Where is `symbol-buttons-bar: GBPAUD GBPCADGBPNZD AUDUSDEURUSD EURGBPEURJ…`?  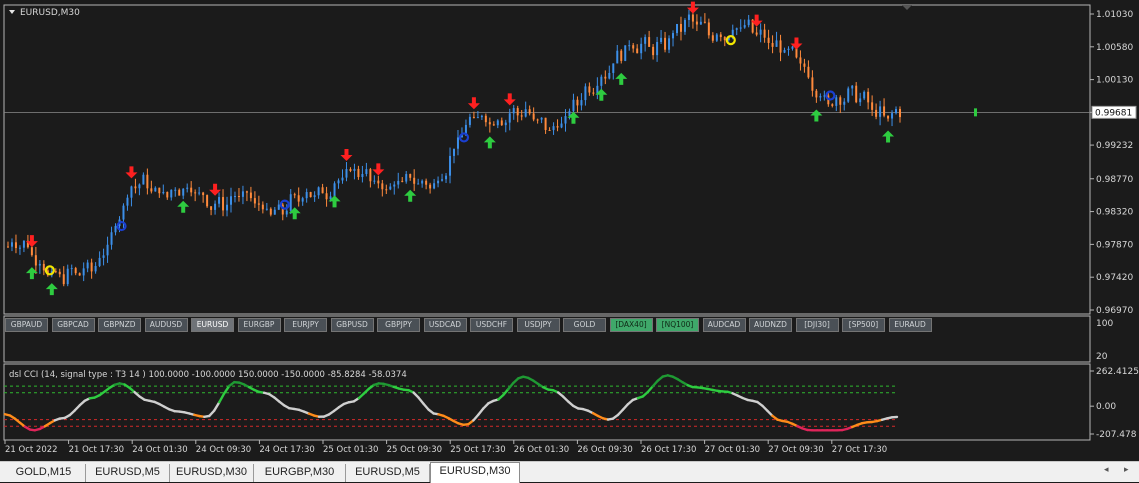
symbol-buttons-bar: GBPAUD GBPCADGBPNZD AUDUSDEURUSD EURGBPEURJ… is located at coordinates (465, 325).